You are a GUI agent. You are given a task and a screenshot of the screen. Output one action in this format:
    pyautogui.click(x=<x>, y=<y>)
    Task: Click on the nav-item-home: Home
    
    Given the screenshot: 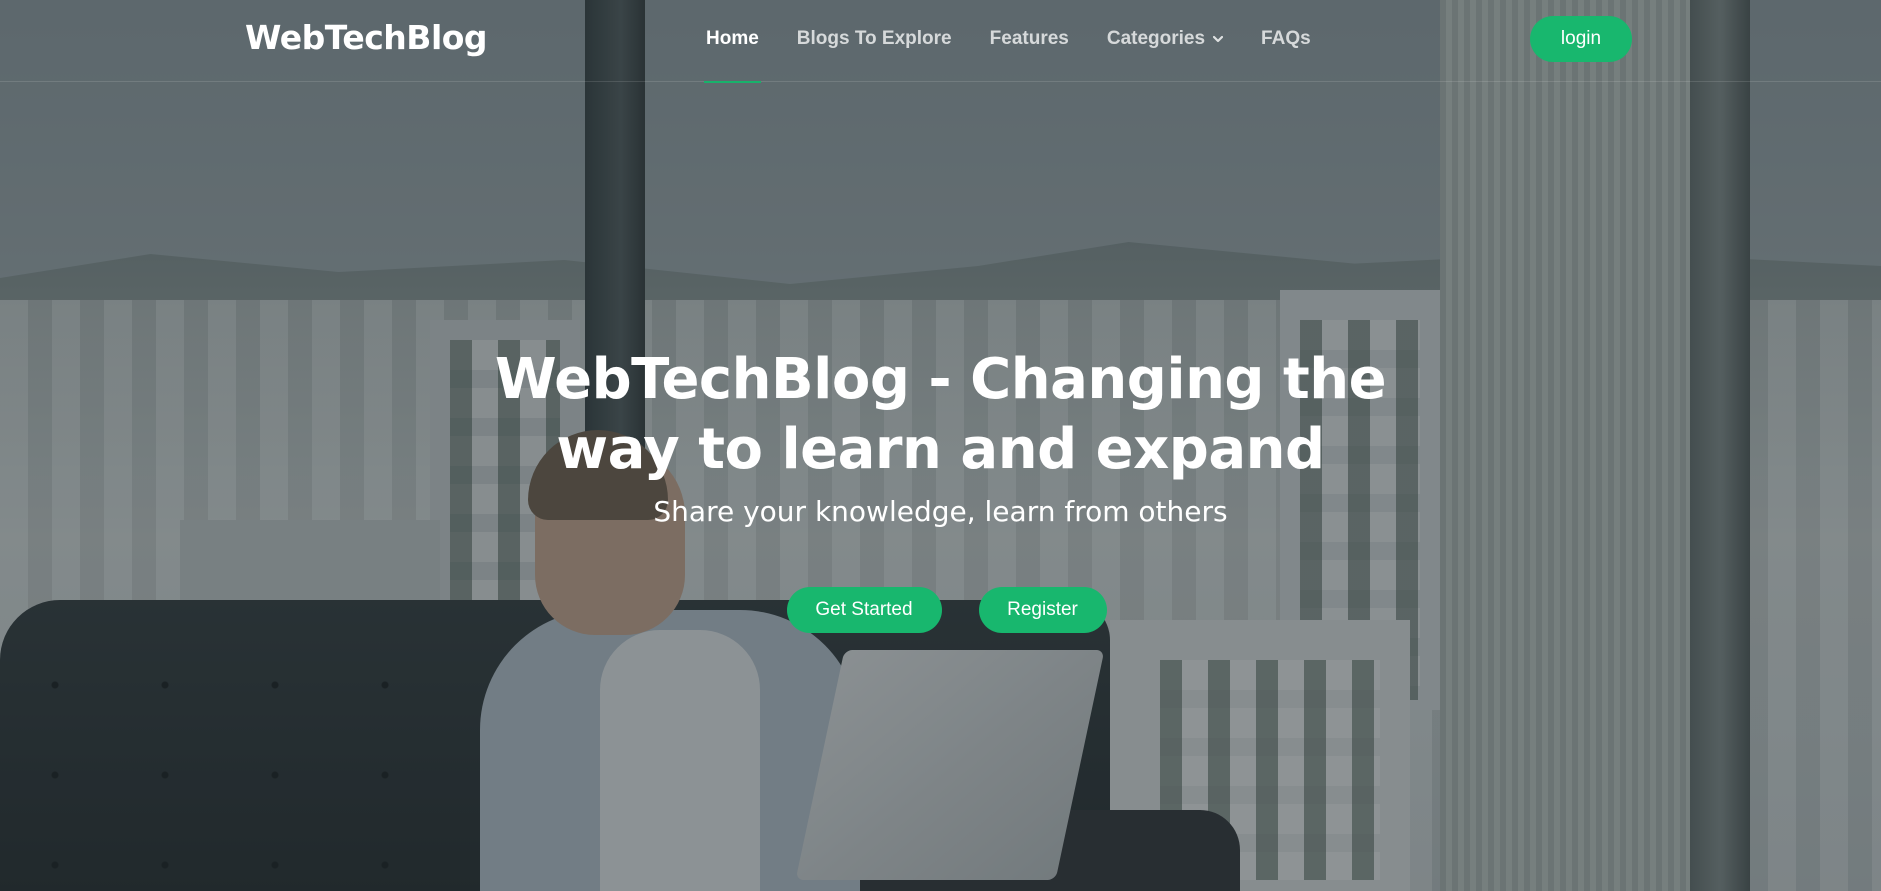 What is the action you would take?
    pyautogui.click(x=732, y=41)
    